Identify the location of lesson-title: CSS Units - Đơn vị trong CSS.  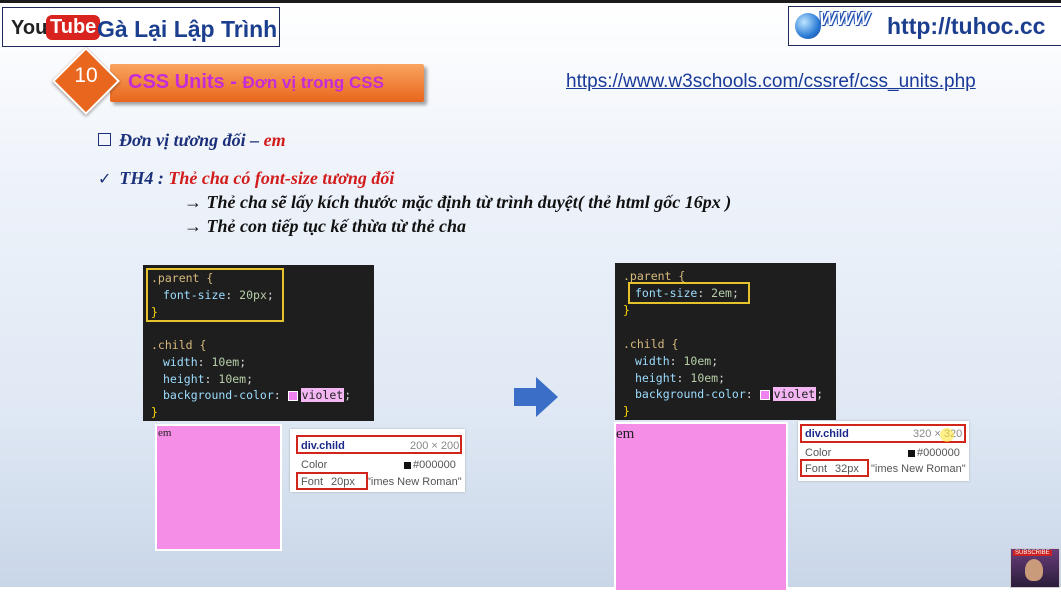
(256, 82).